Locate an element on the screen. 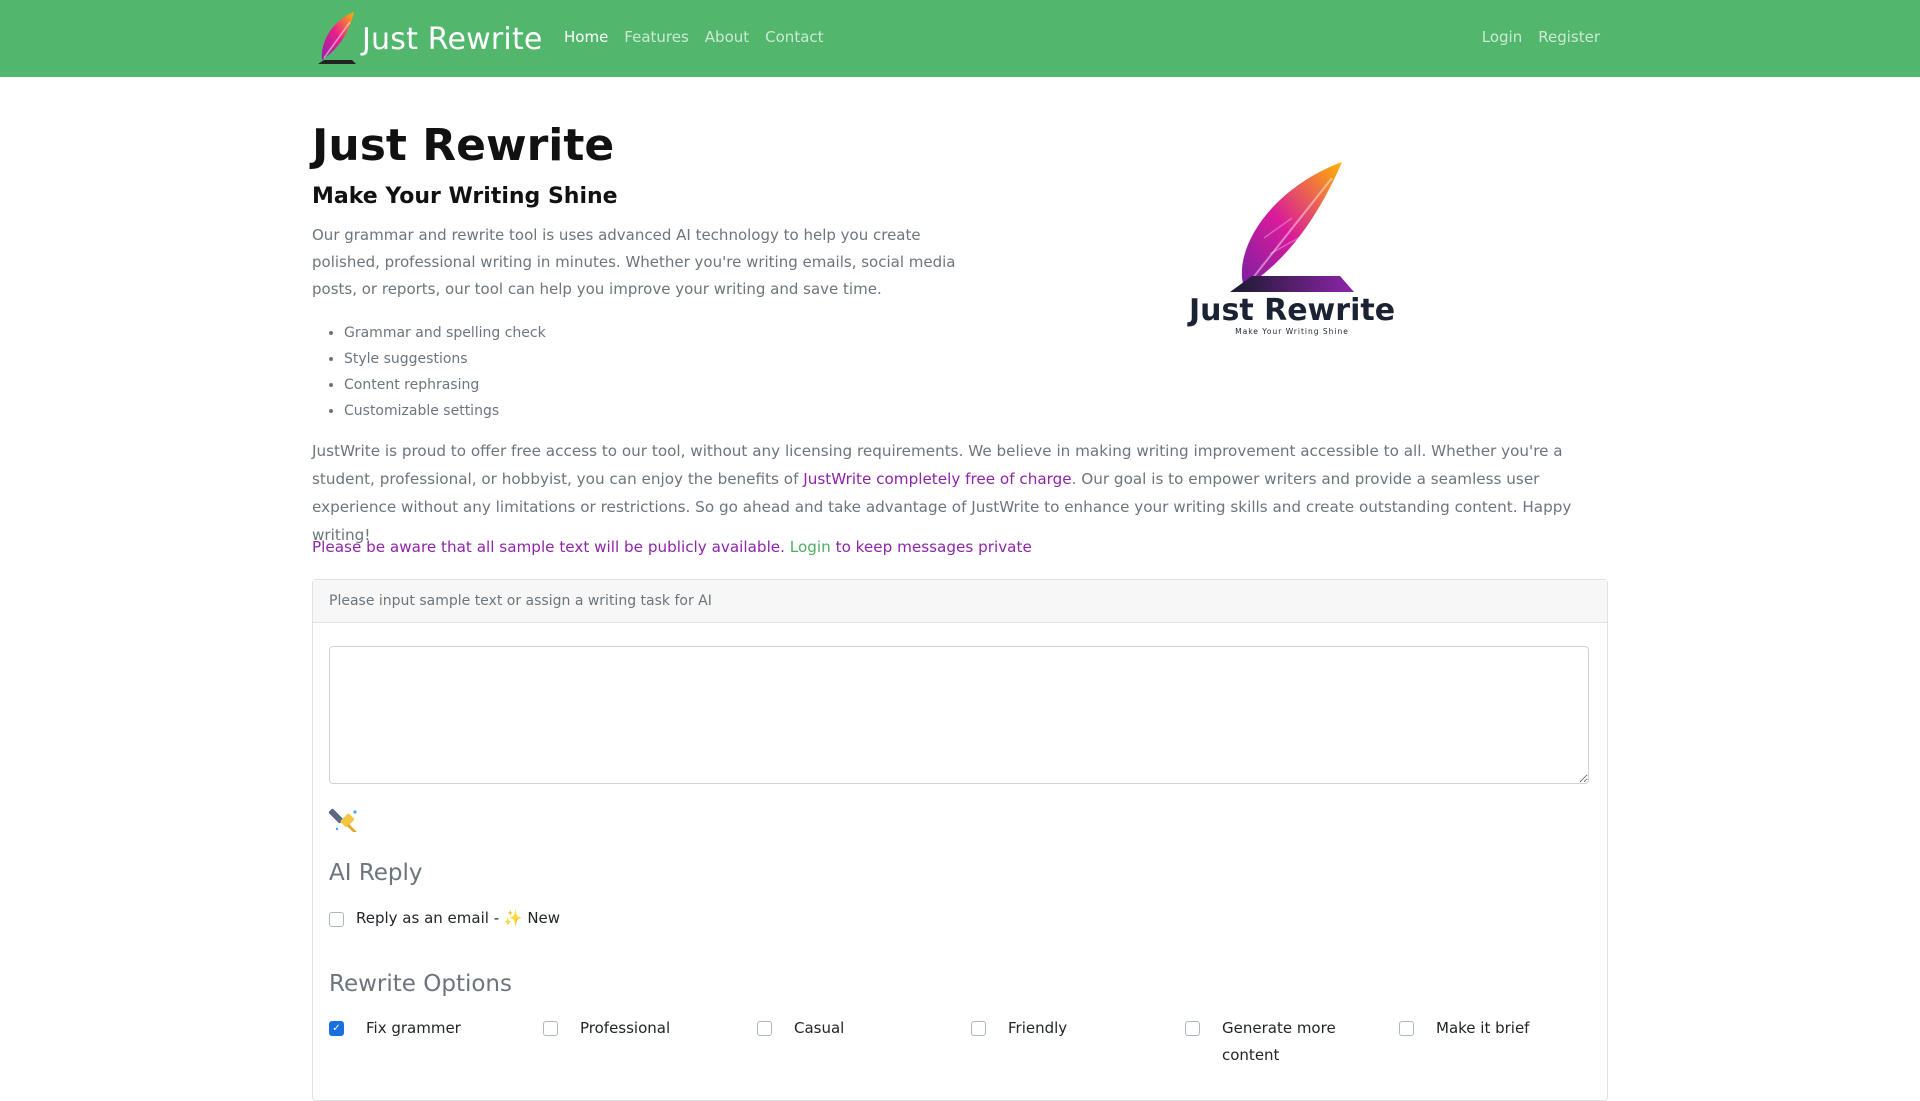  nav-register: Register is located at coordinates (1569, 37).